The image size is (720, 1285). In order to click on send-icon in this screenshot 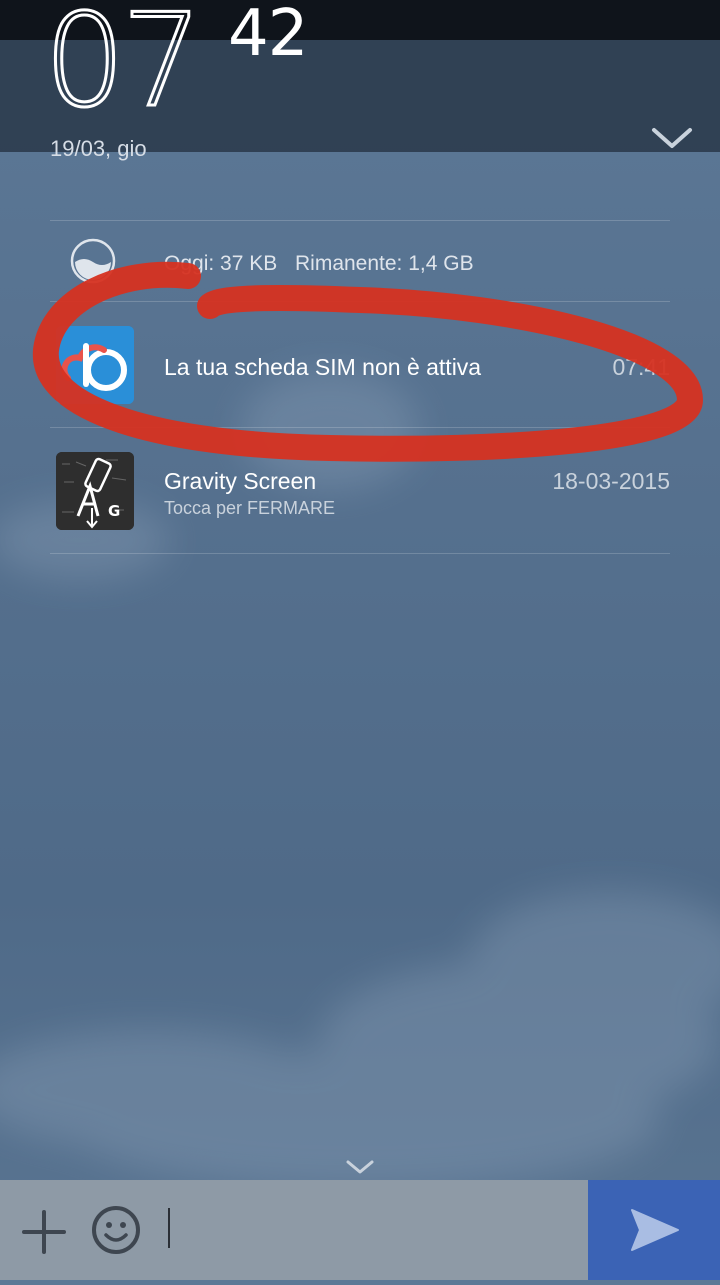, I will do `click(655, 1230)`.